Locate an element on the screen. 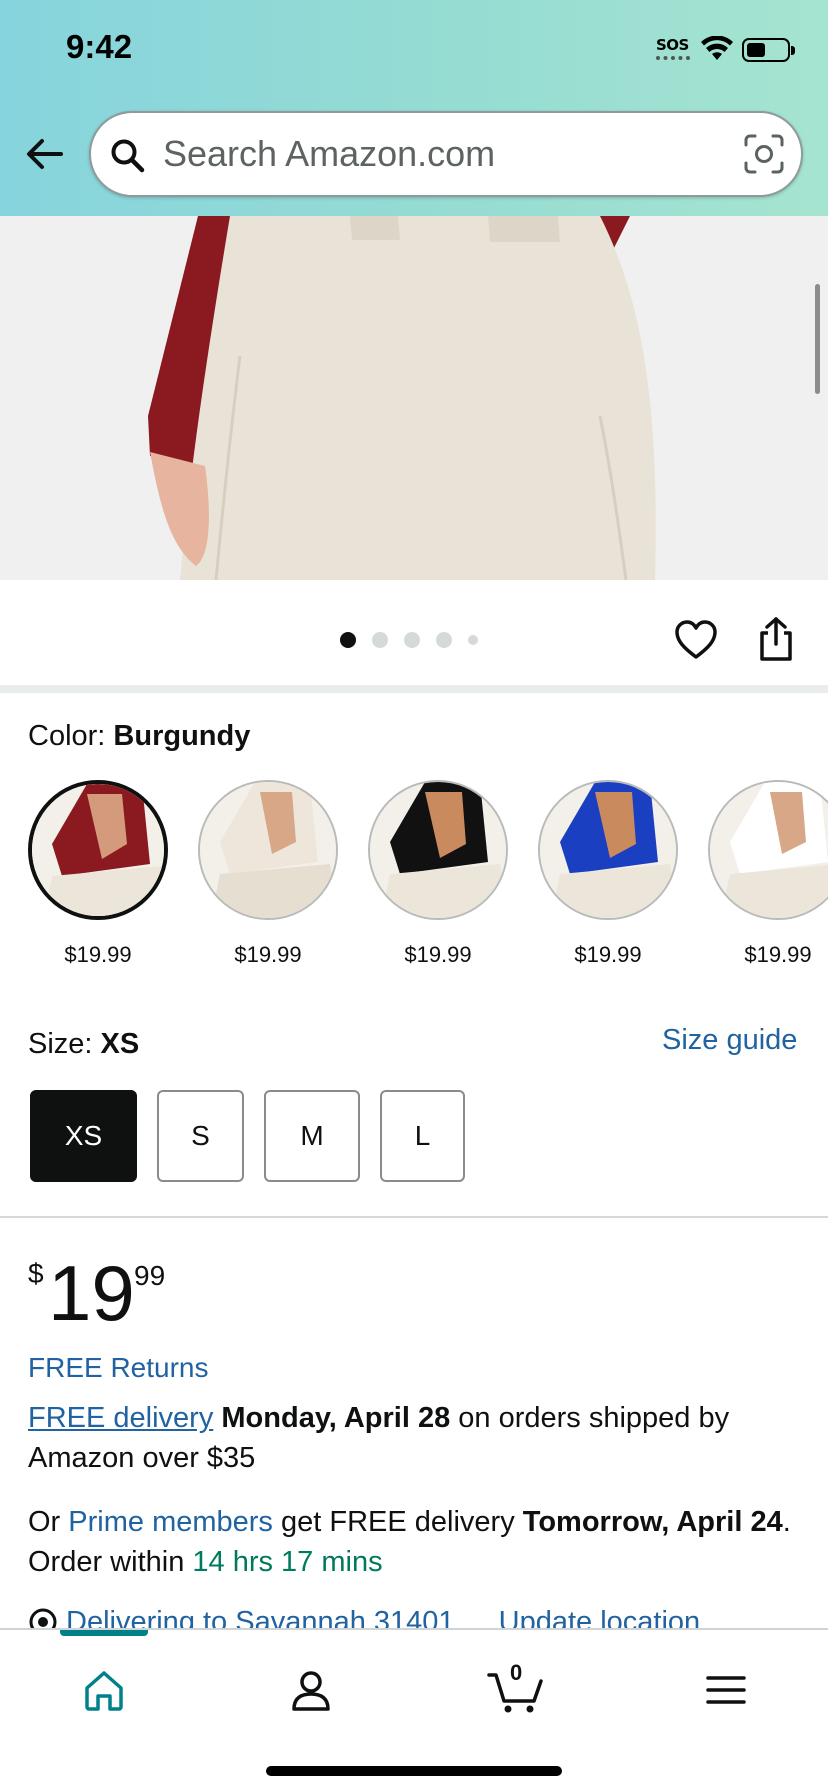 The width and height of the screenshot is (828, 1792). size-guide-link: Size guide is located at coordinates (729, 1040).